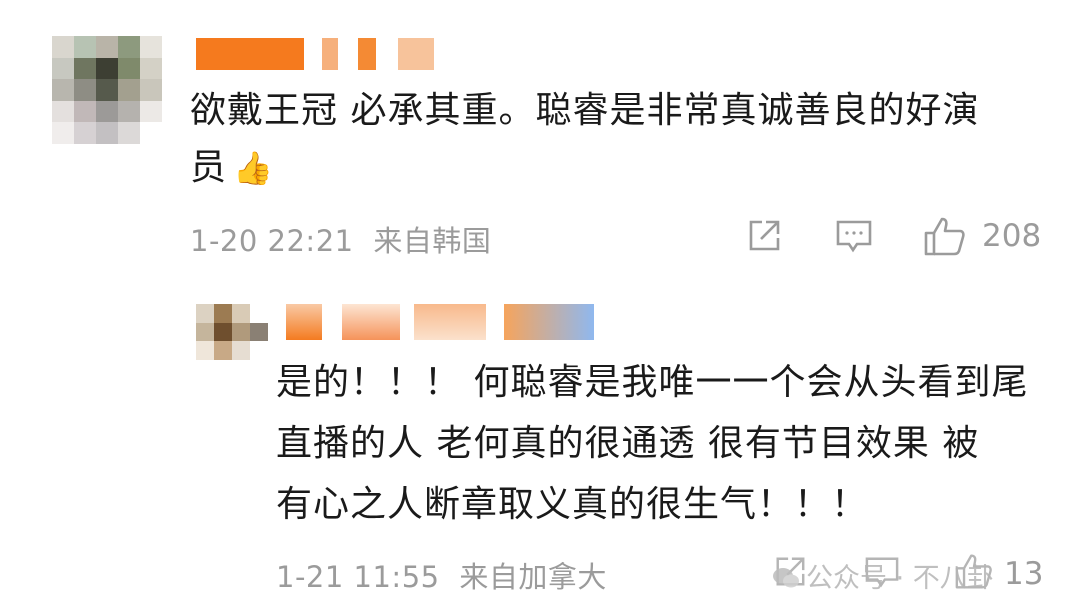 Image resolution: width=1080 pixels, height=613 pixels. What do you see at coordinates (272, 241) in the screenshot?
I see `timestamp: 1-20 22:21` at bounding box center [272, 241].